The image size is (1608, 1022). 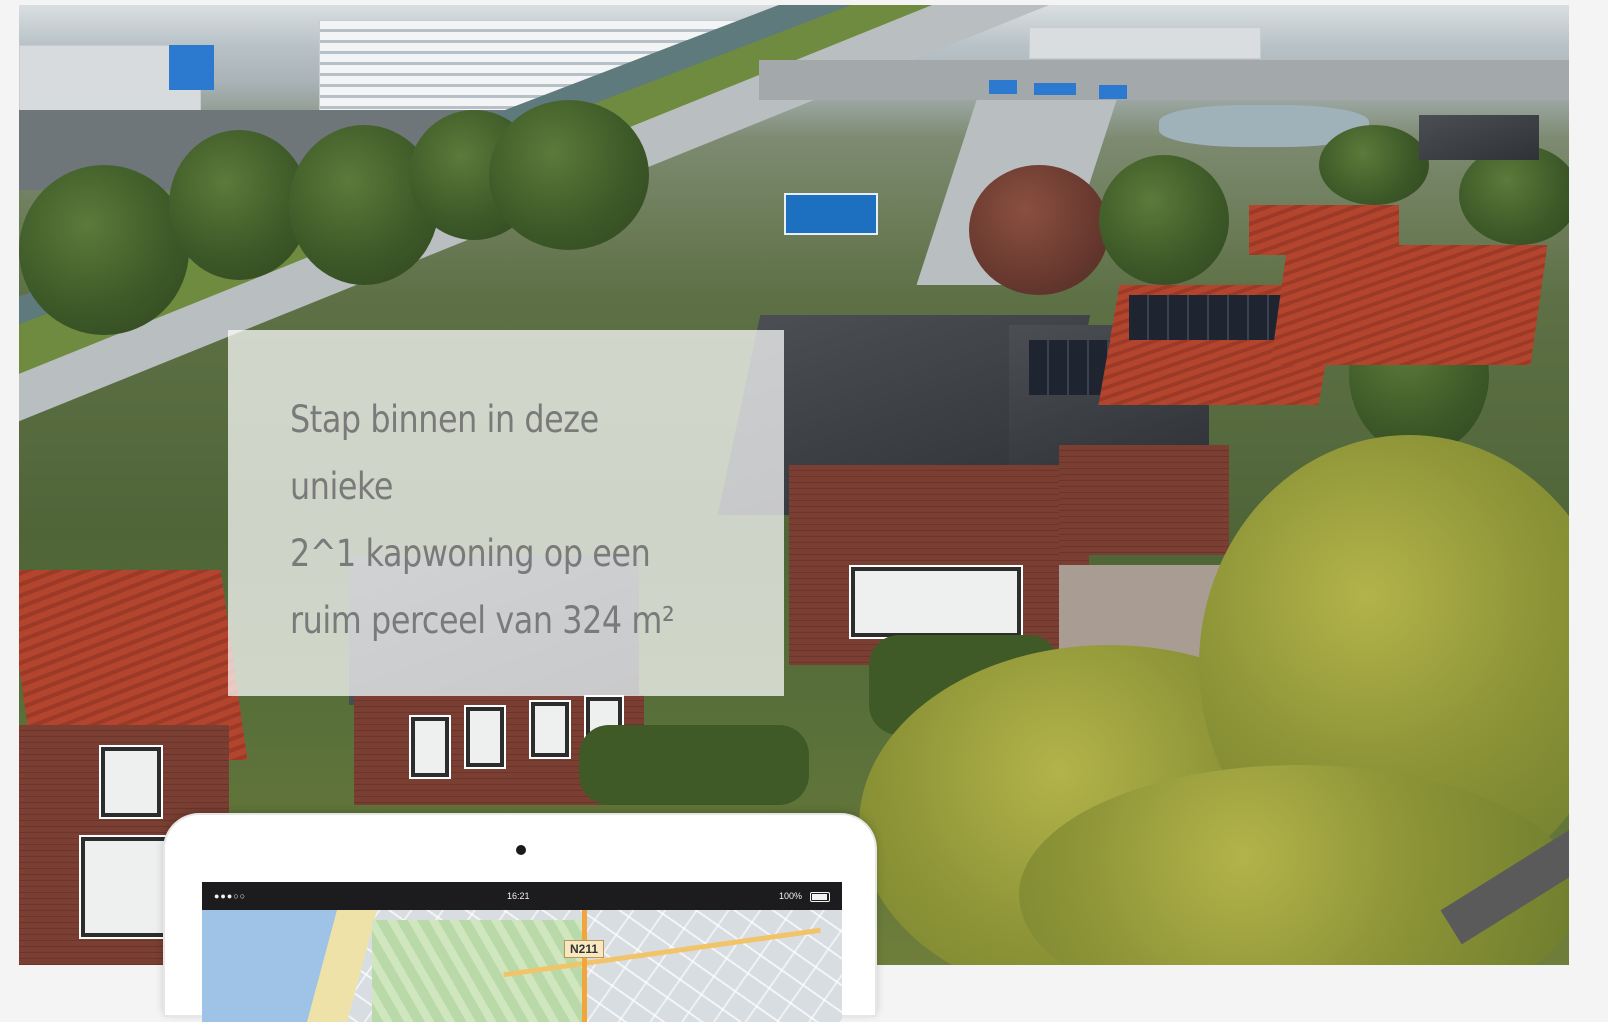 What do you see at coordinates (831, 214) in the screenshot?
I see `motorway-sign` at bounding box center [831, 214].